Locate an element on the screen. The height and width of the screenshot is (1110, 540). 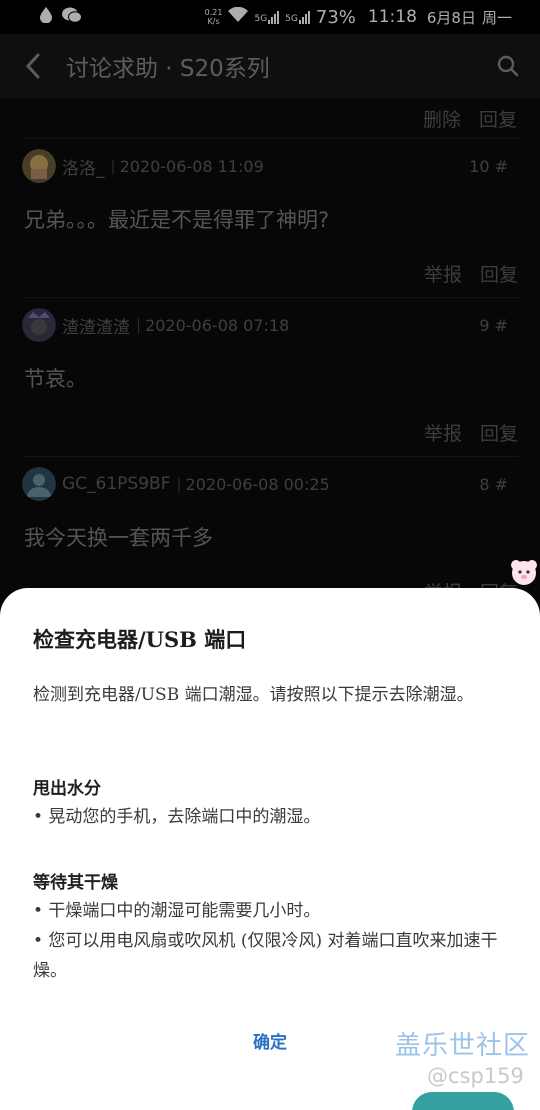
section-bullet: • 干燥端口中的潮湿可能需要几小时。 is located at coordinates (177, 911).